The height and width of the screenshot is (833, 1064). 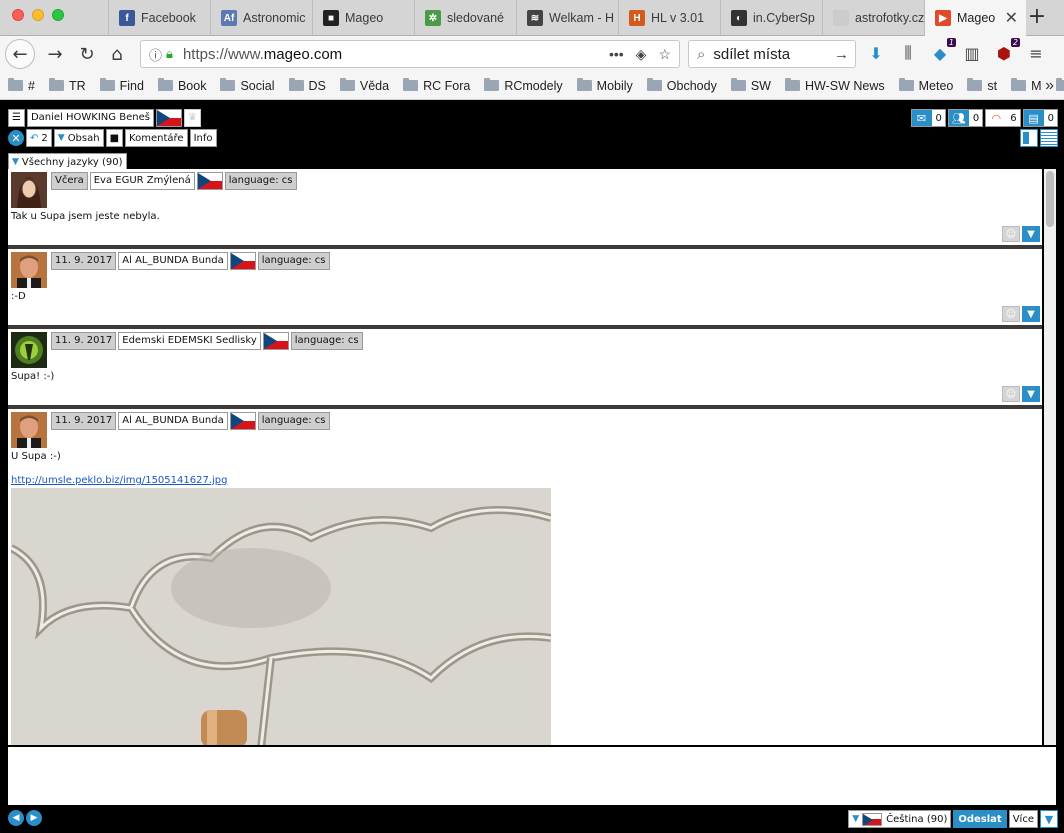 What do you see at coordinates (1036, 53) in the screenshot?
I see `menu-icon: ≡` at bounding box center [1036, 53].